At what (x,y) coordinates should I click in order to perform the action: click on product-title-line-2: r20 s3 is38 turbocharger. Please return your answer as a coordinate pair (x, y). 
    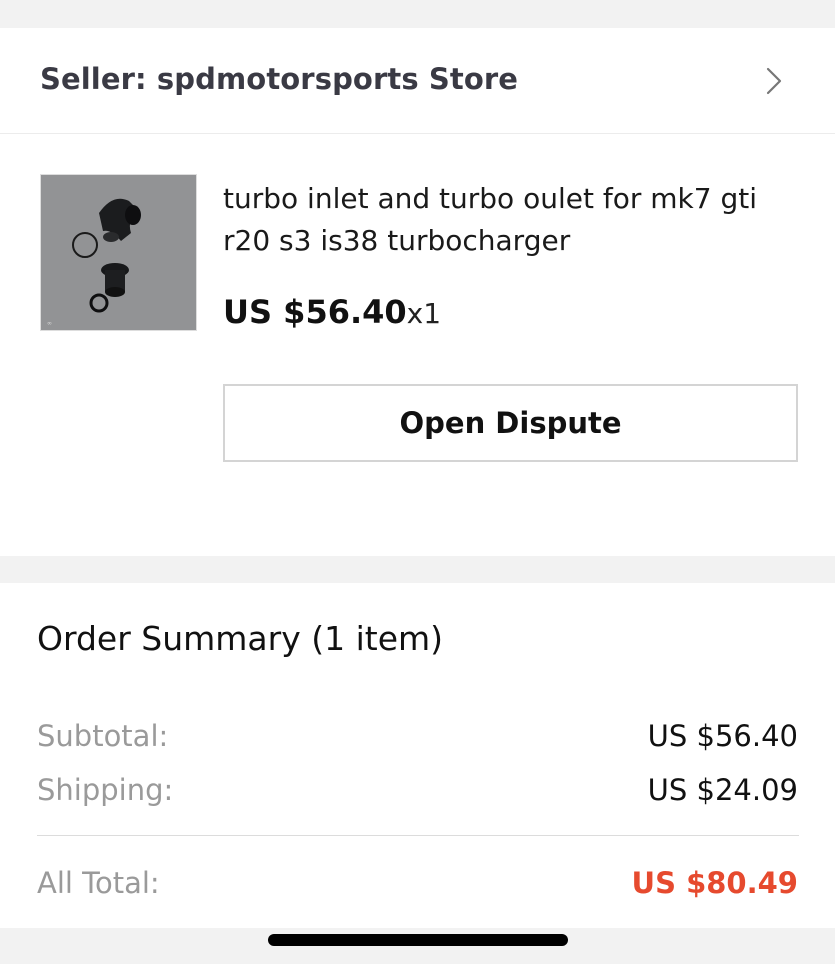
    Looking at the image, I should click on (397, 240).